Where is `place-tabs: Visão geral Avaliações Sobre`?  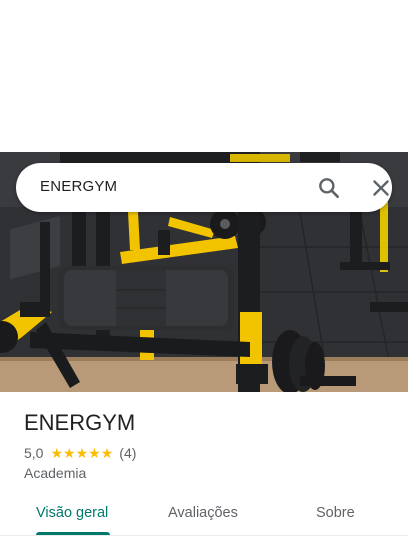
place-tabs: Visão geral Avaliações Sobre is located at coordinates (204, 515).